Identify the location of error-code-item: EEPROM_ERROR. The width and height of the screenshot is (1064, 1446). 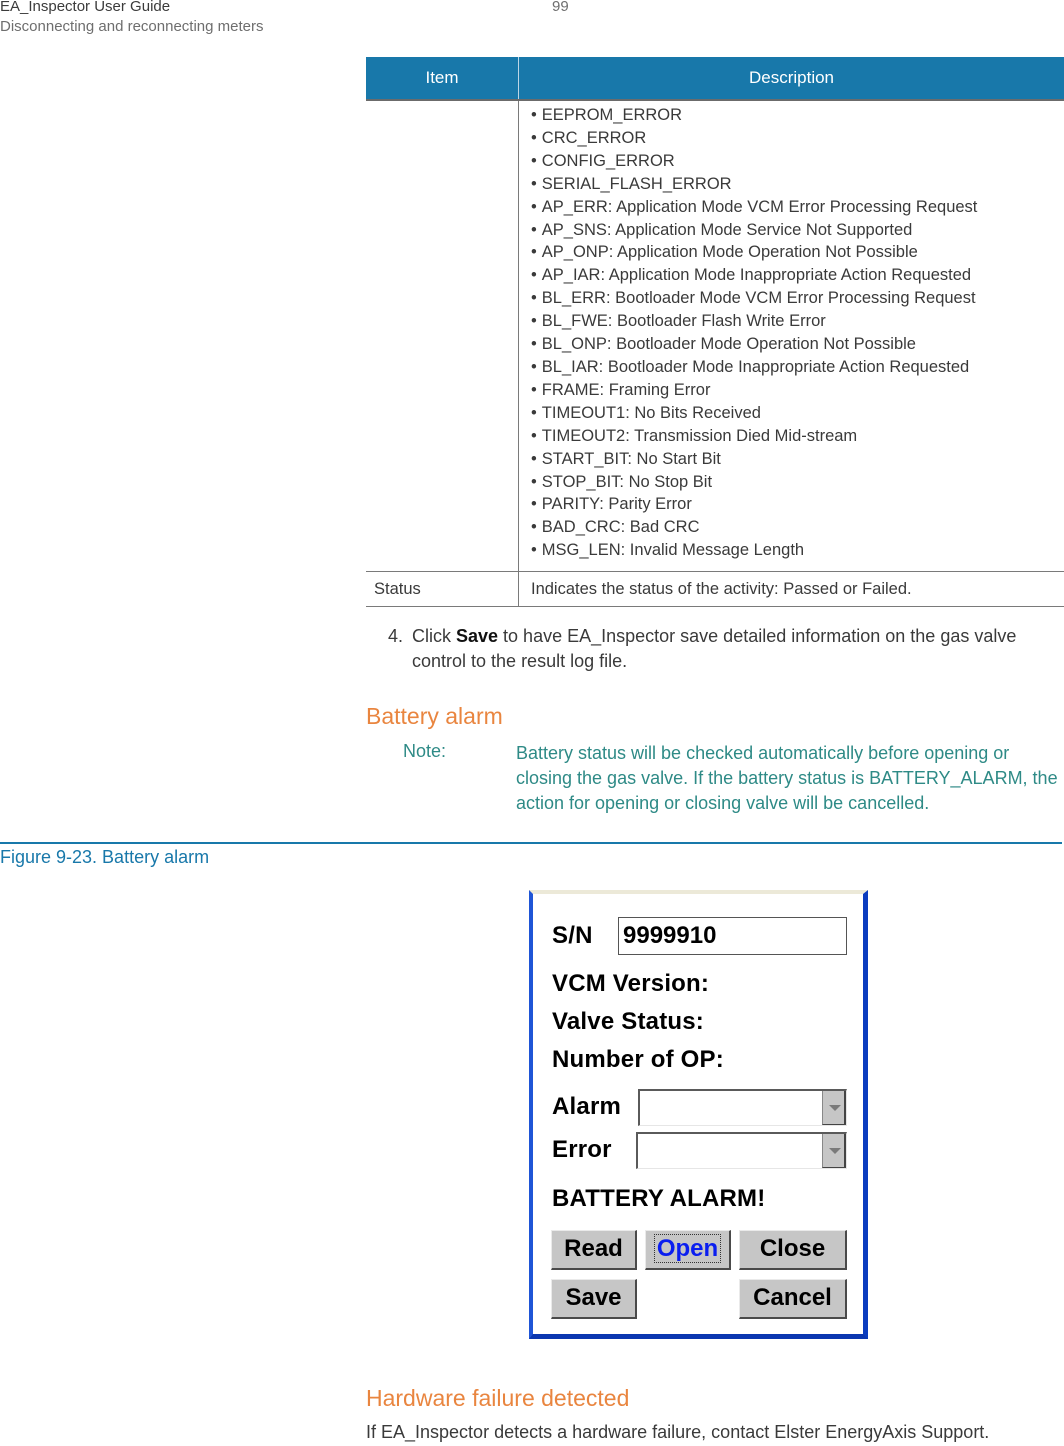
(797, 115).